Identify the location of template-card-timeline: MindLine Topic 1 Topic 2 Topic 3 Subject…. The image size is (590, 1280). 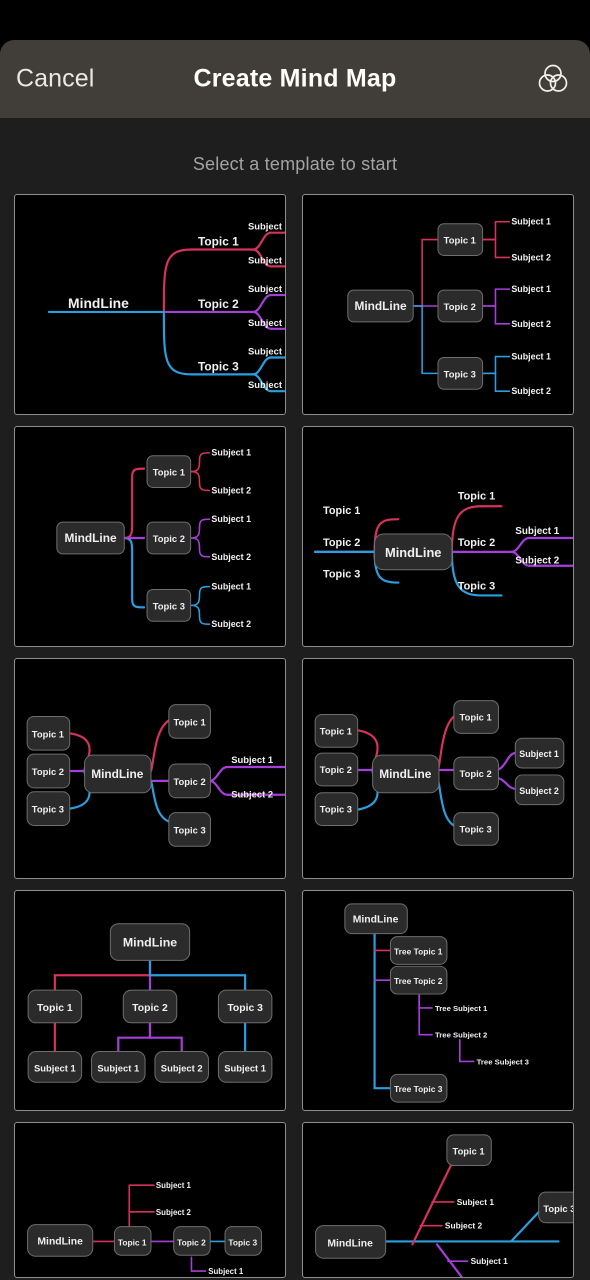
(150, 1200).